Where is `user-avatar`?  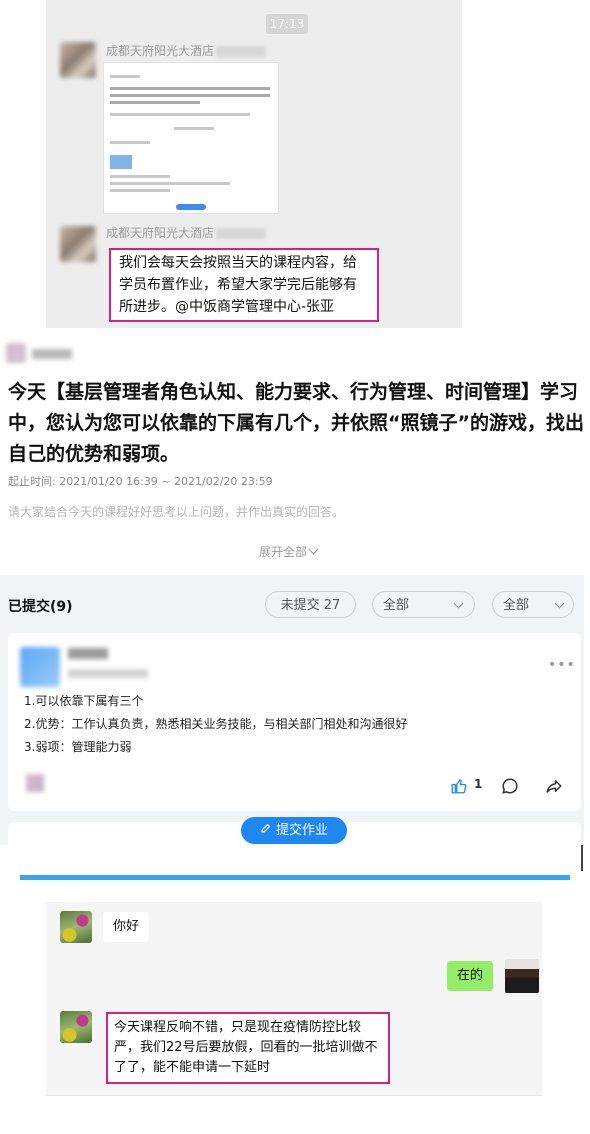
user-avatar is located at coordinates (522, 976).